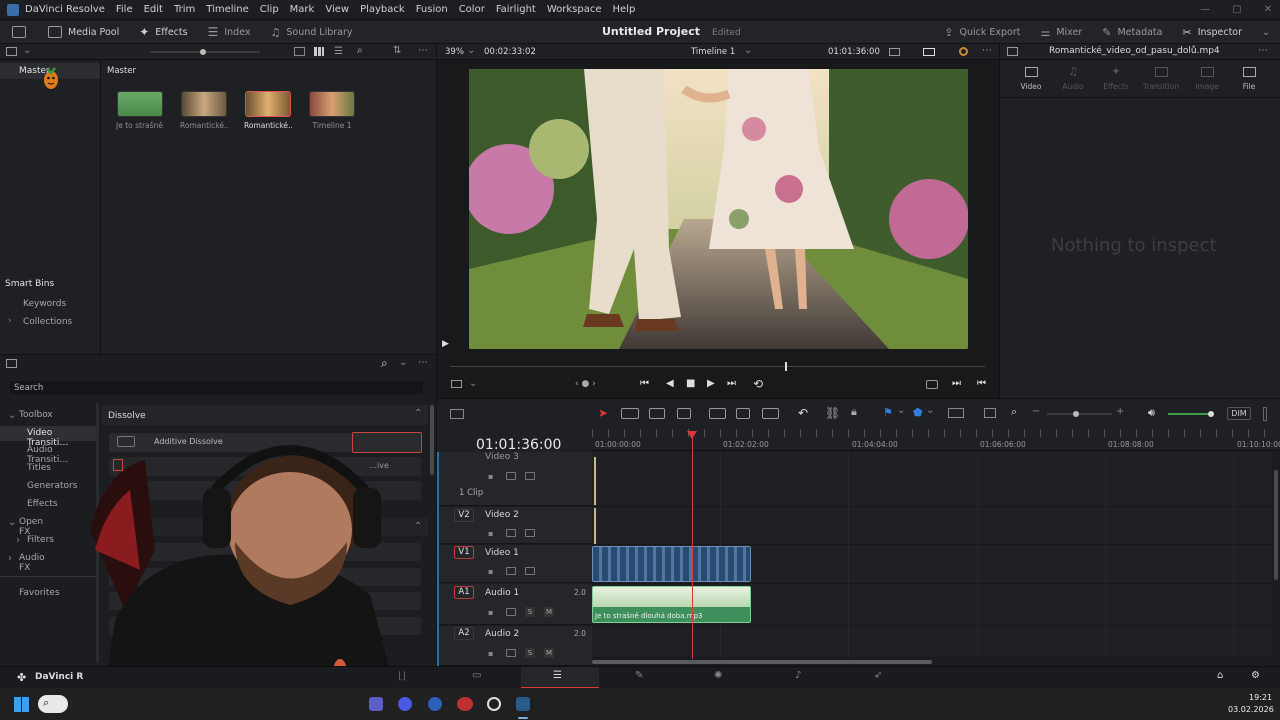 The image size is (1280, 720). What do you see at coordinates (227, 9) in the screenshot?
I see `menu-timeline: Timeline` at bounding box center [227, 9].